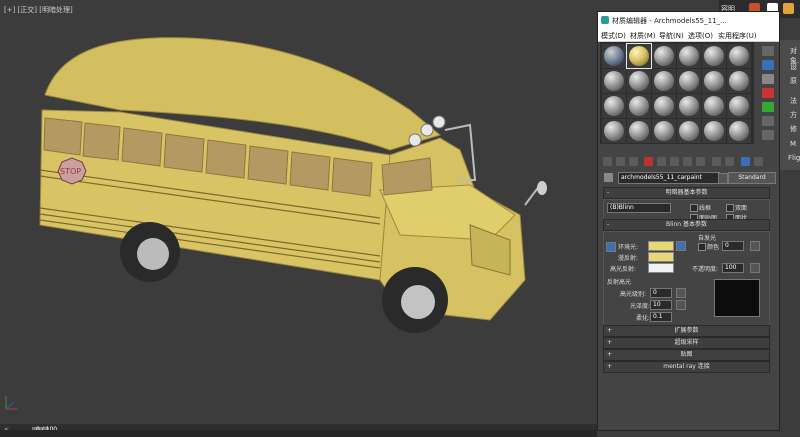 The height and width of the screenshot is (437, 800). What do you see at coordinates (745, 161) in the screenshot?
I see `go-to-parent-icon` at bounding box center [745, 161].